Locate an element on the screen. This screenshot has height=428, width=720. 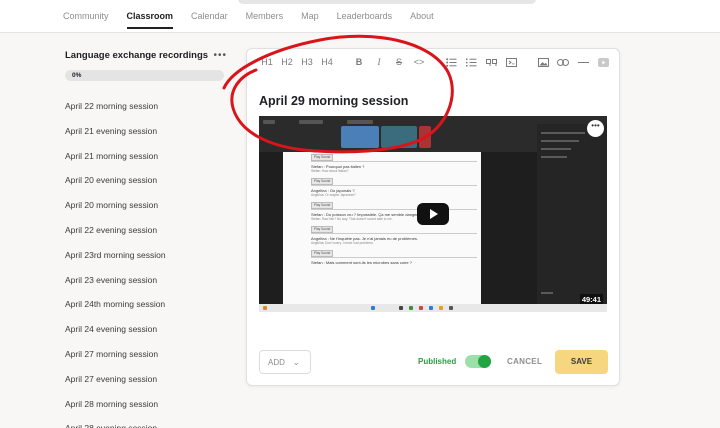
lesson-item: April 23 evening session is located at coordinates (146, 285).